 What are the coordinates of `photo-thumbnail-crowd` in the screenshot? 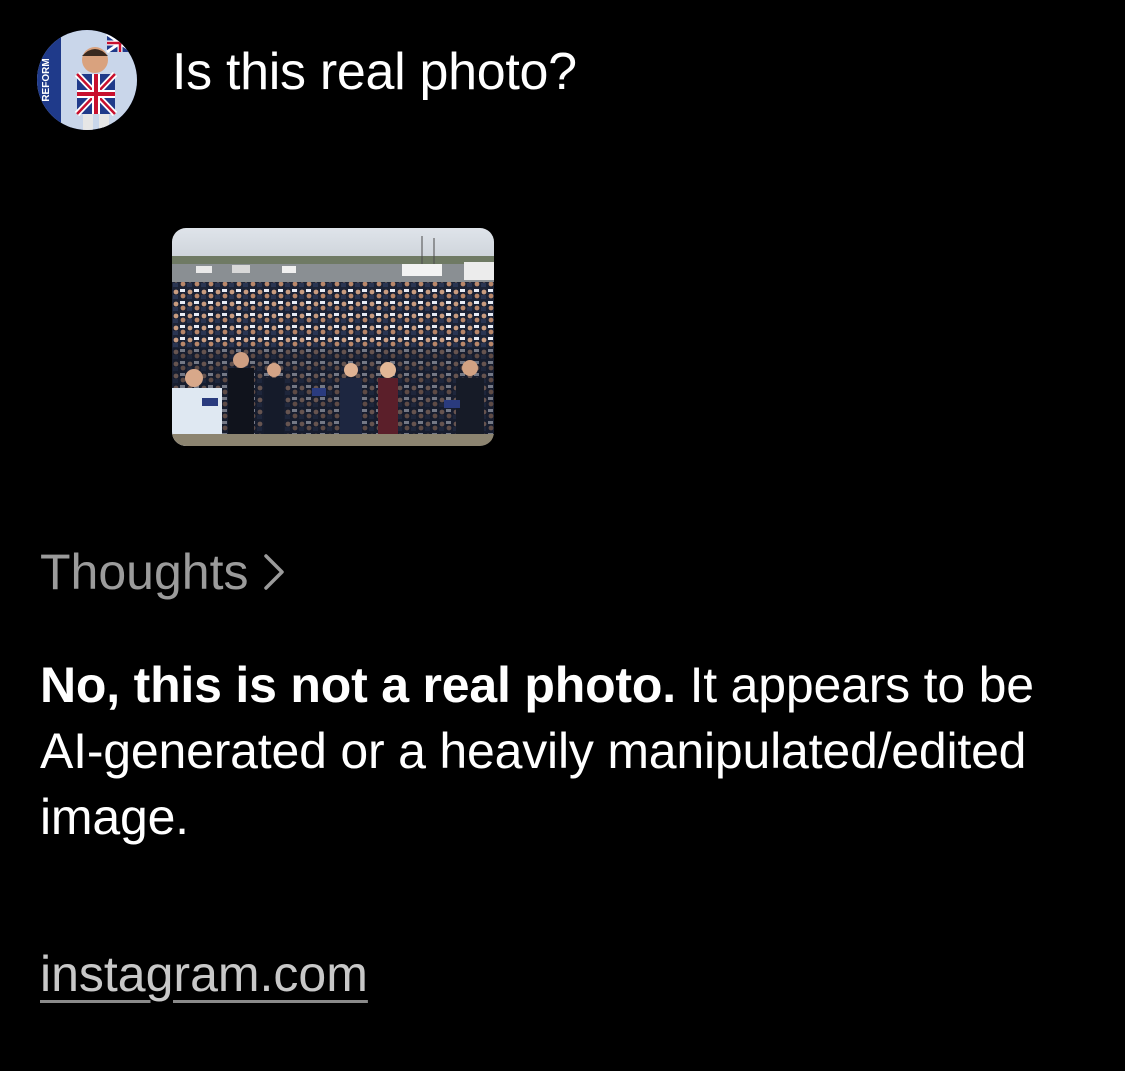 It's located at (333, 337).